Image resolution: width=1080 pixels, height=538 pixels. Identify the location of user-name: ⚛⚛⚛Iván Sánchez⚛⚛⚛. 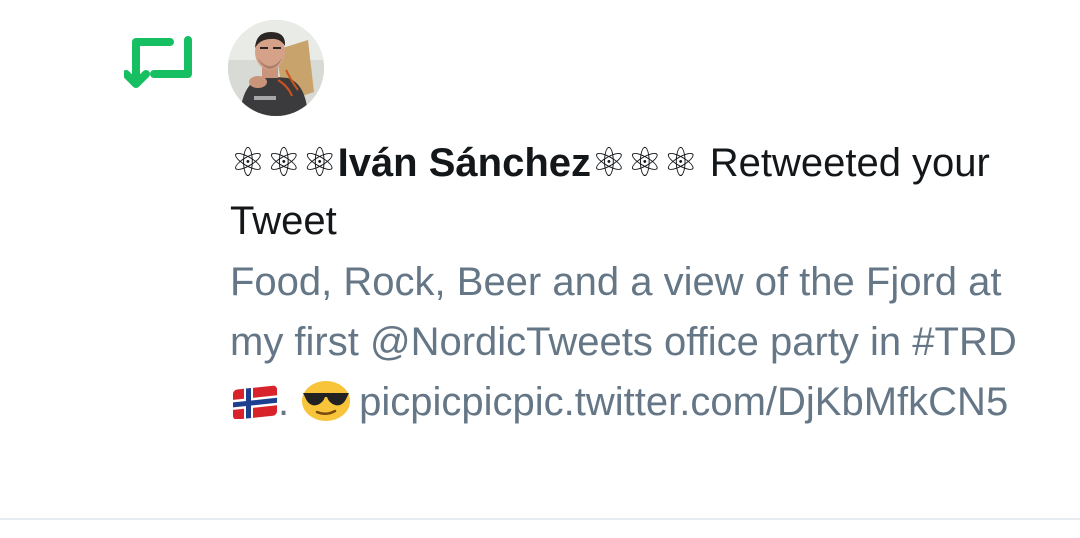
(464, 163).